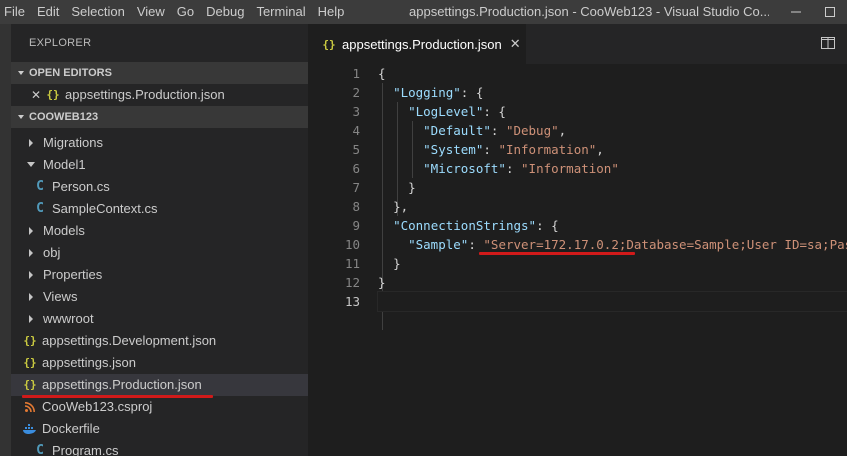 Image resolution: width=847 pixels, height=456 pixels. Describe the element at coordinates (129, 340) in the screenshot. I see `file-label: appsettings.Development.json` at that location.